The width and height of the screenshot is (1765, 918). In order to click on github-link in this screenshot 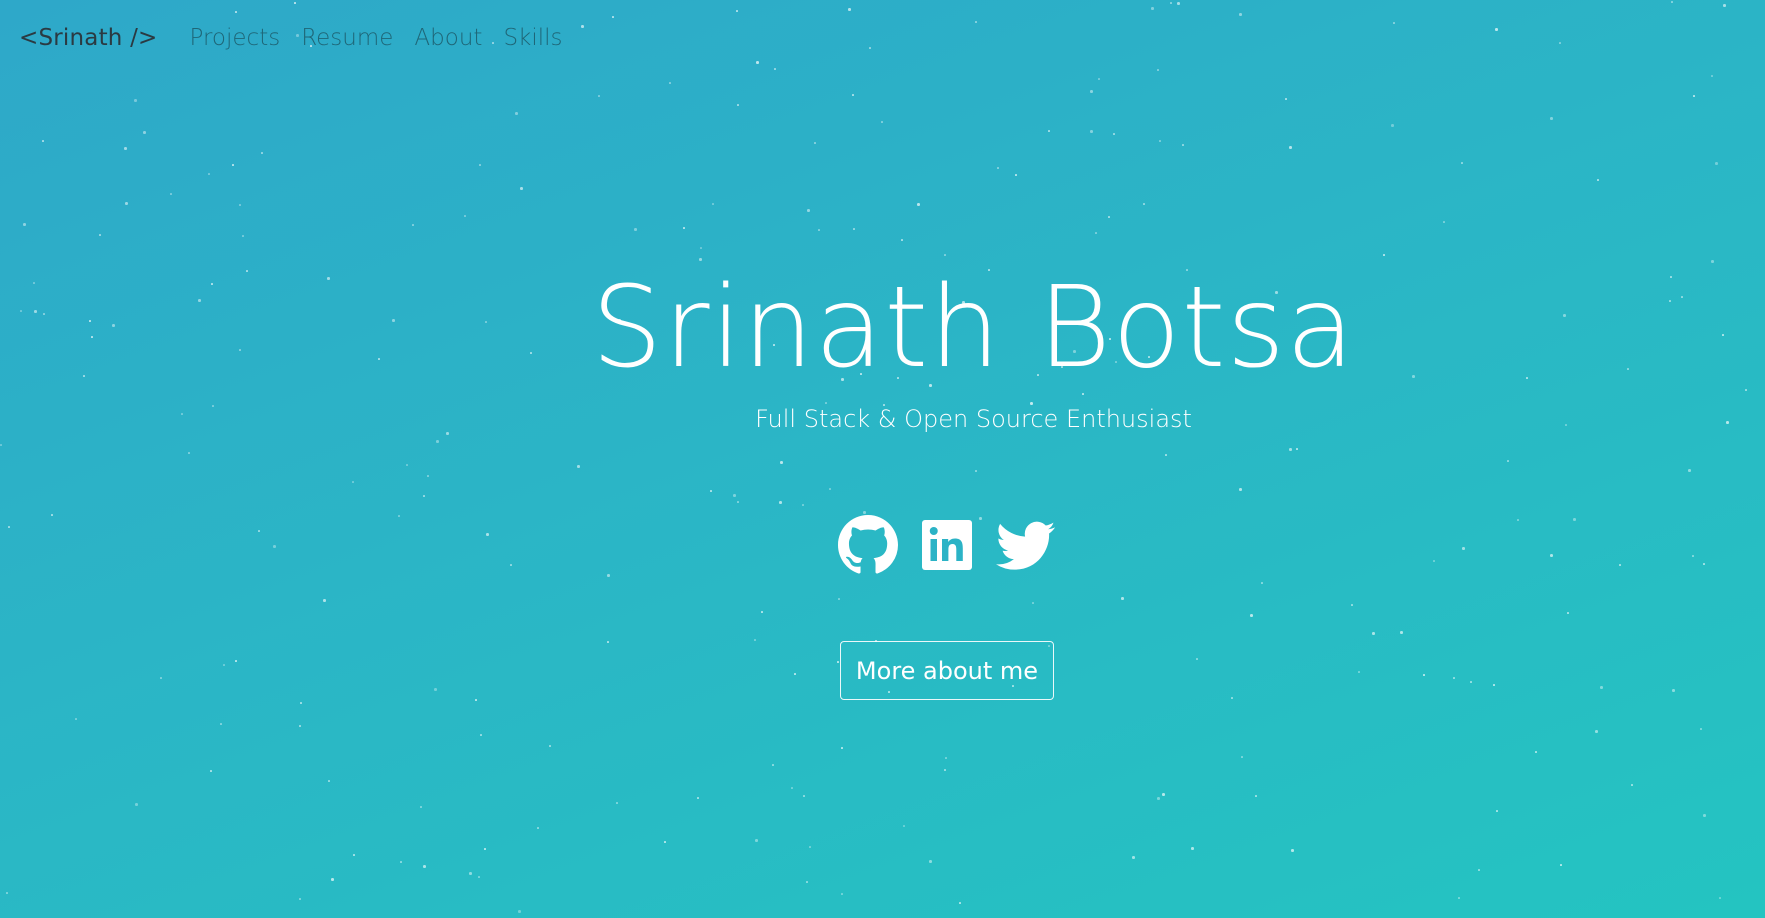, I will do `click(868, 545)`.